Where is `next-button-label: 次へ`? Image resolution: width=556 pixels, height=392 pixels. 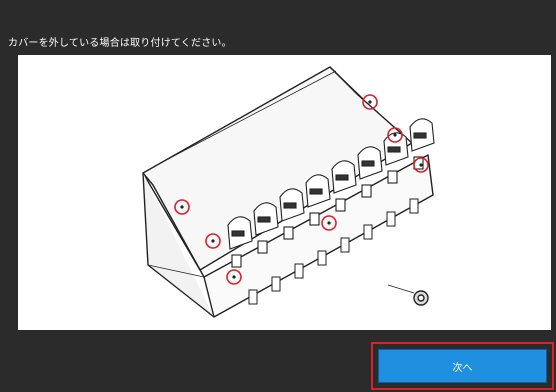 next-button-label: 次へ is located at coordinates (462, 368).